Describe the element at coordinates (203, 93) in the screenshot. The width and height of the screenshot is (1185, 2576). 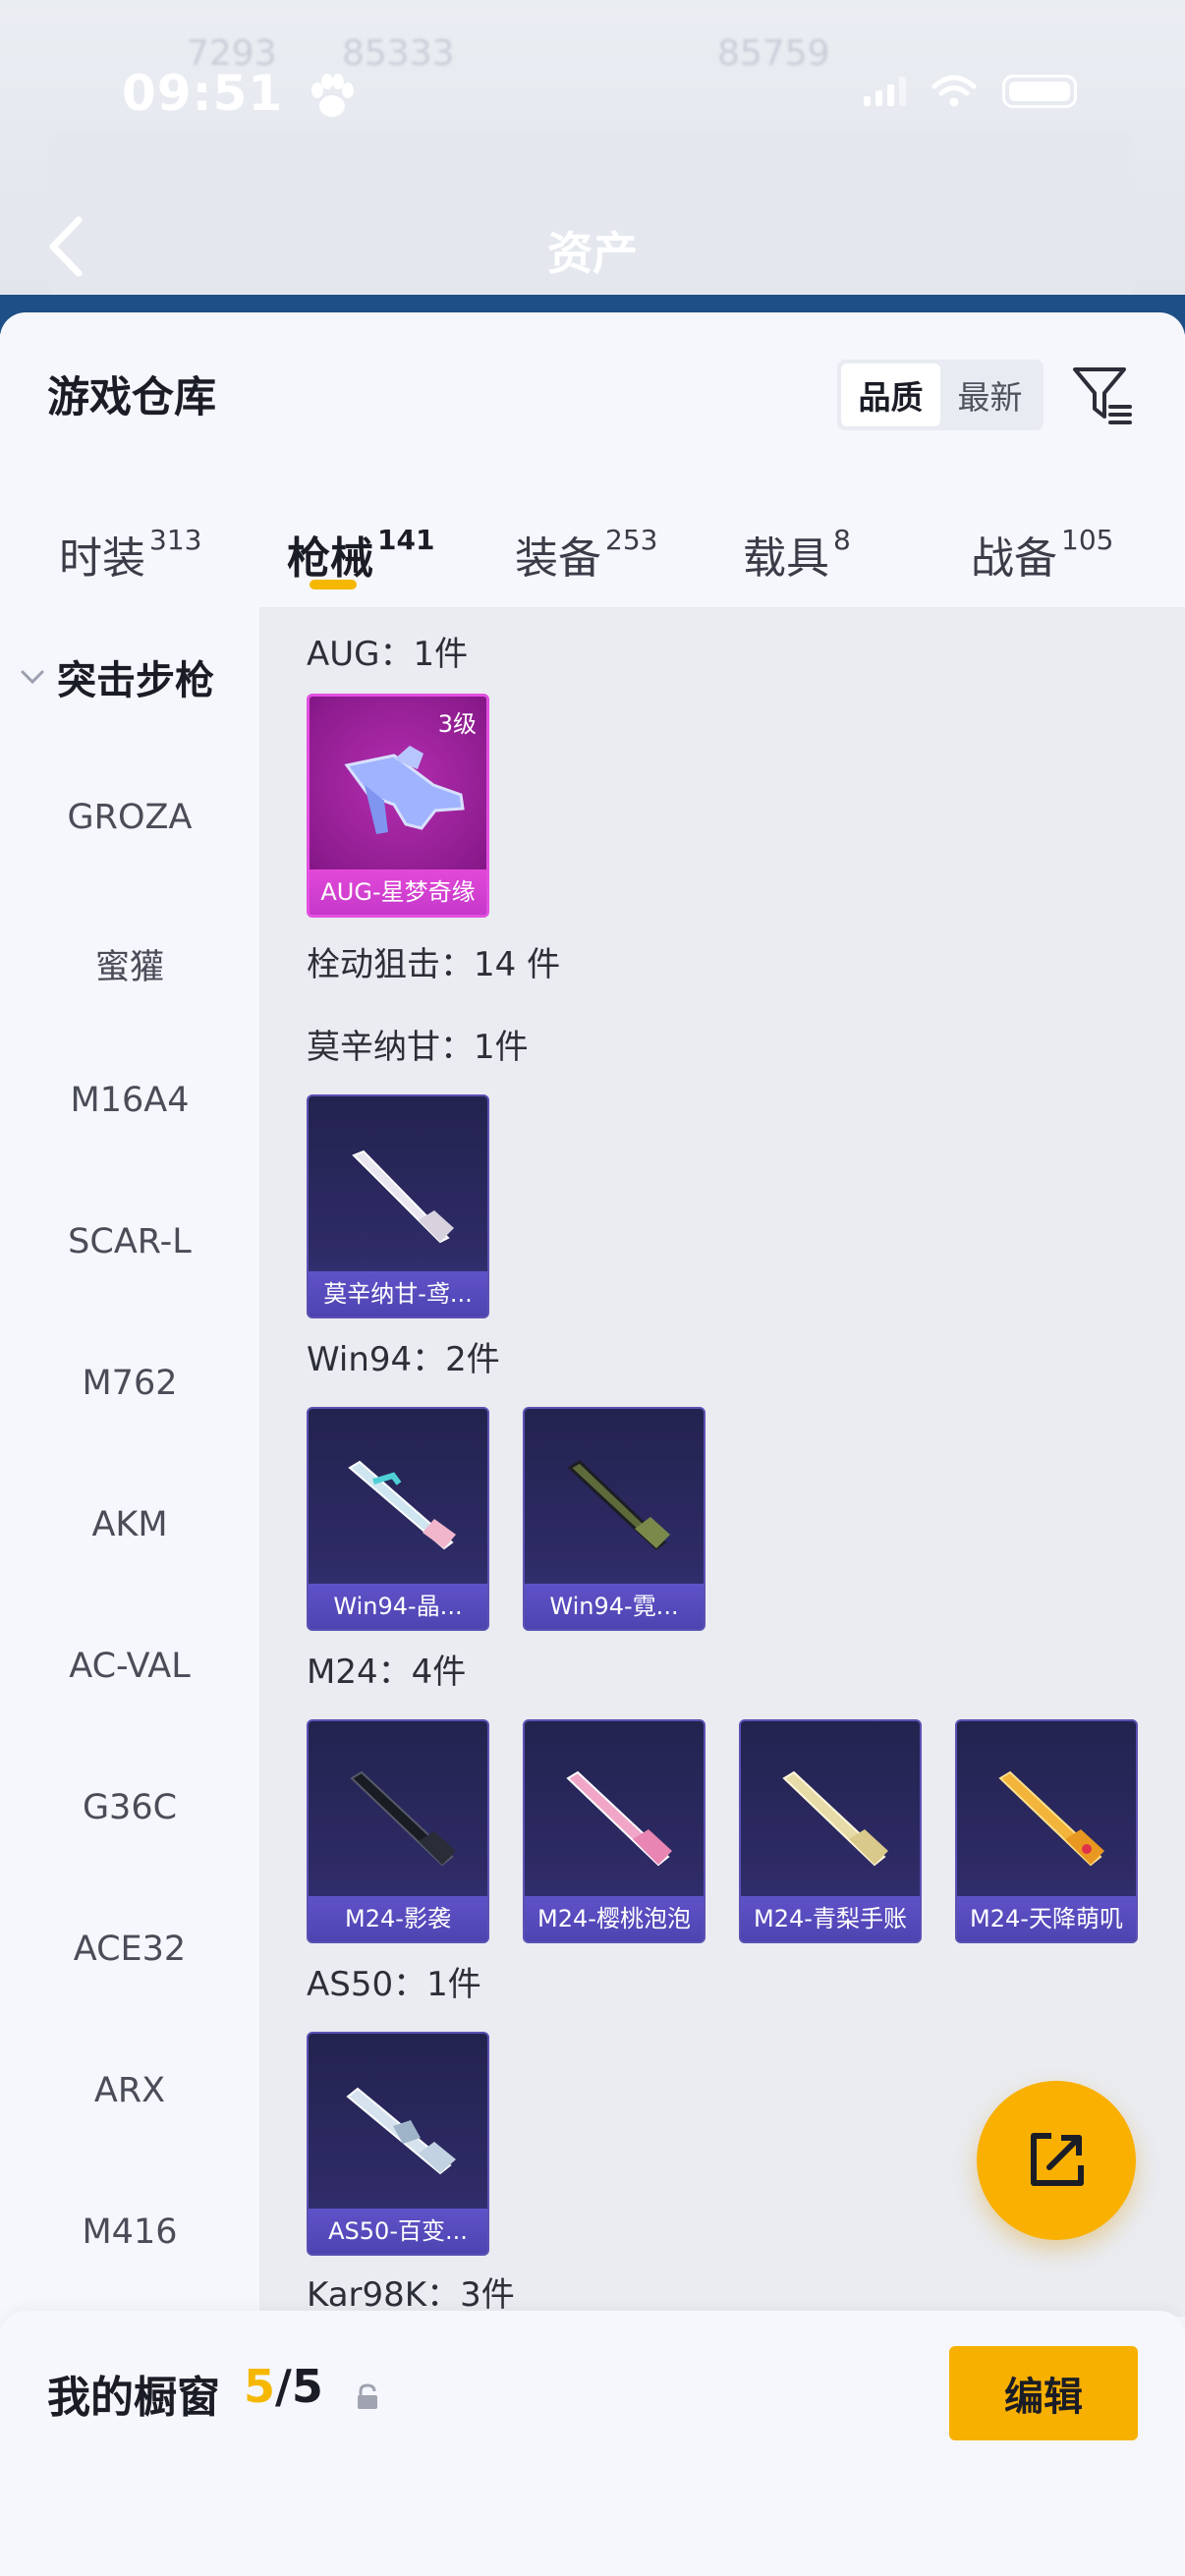
I see `status-time: 09:51` at that location.